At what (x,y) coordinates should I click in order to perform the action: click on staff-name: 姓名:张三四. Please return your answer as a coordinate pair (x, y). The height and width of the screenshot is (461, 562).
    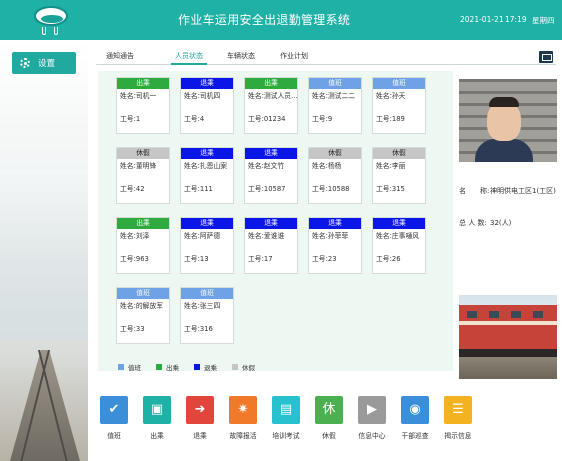
    Looking at the image, I should click on (202, 306).